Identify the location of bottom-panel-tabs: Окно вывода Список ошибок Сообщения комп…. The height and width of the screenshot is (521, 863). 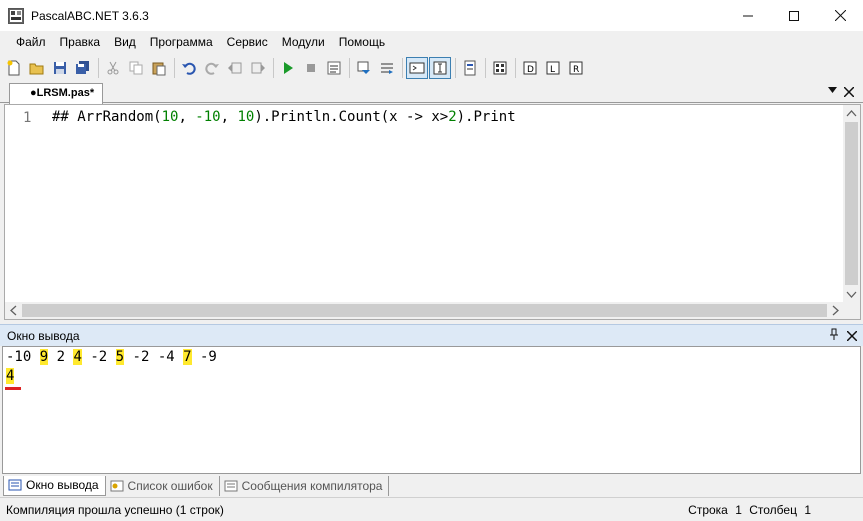
(431, 485).